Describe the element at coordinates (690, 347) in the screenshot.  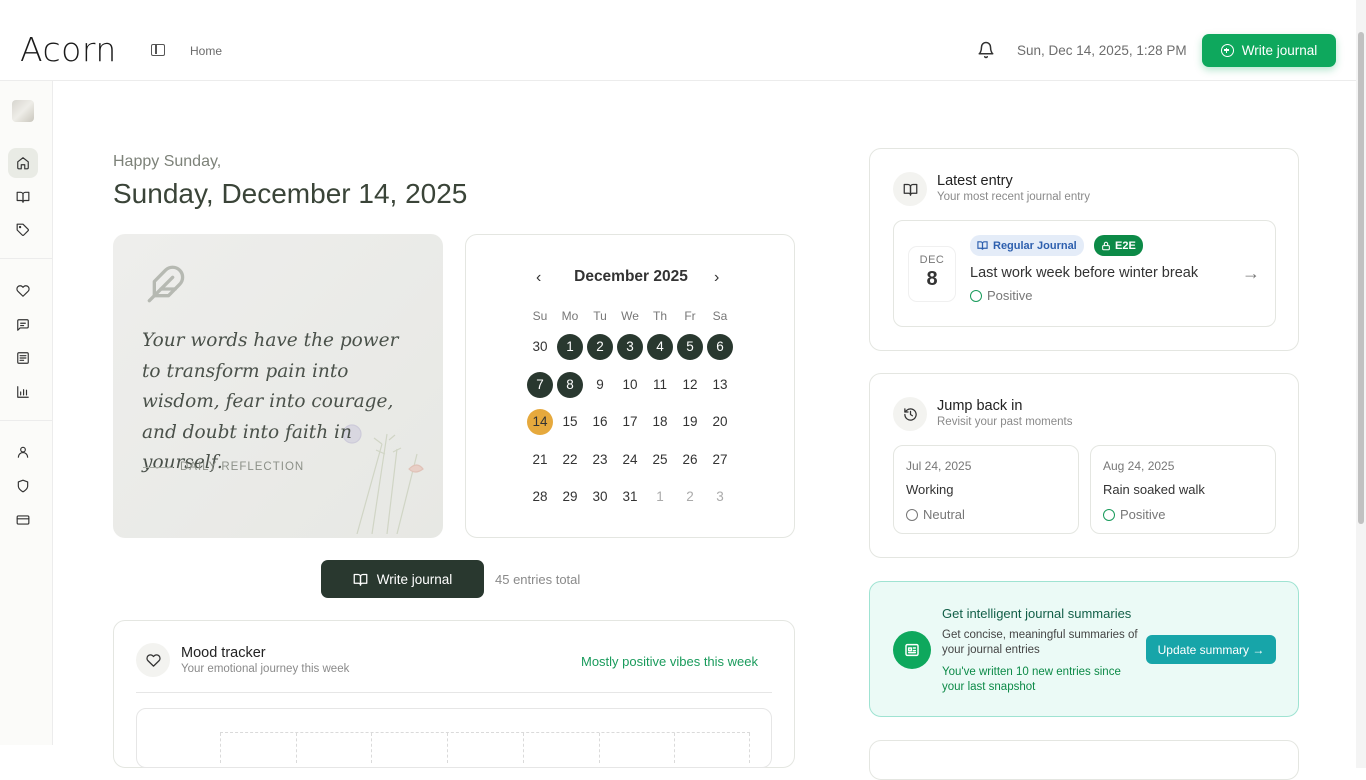
I see `calendar-day: 5` at that location.